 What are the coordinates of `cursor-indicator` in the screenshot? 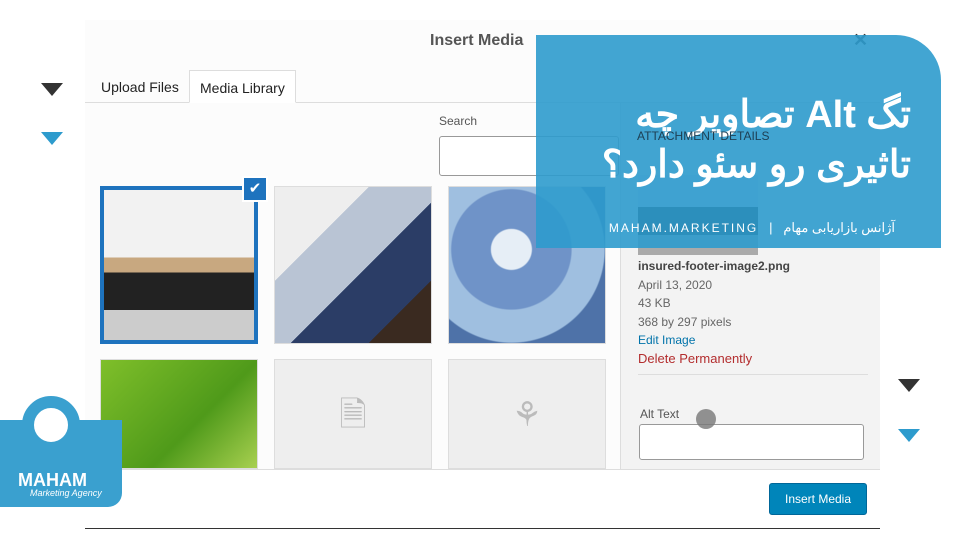 It's located at (706, 419).